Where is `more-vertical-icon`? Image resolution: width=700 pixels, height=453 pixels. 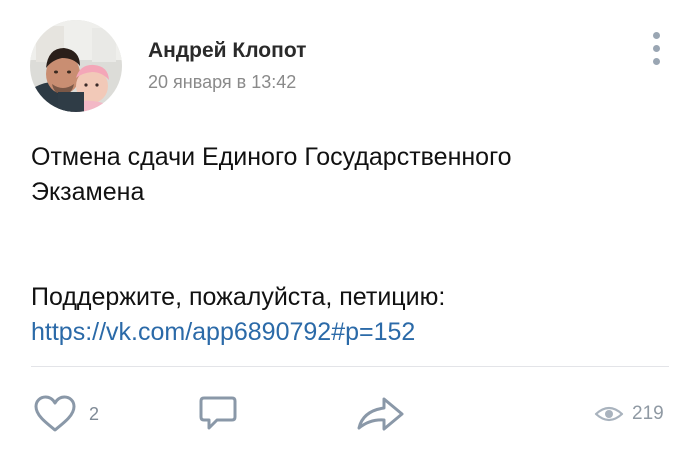 more-vertical-icon is located at coordinates (656, 35).